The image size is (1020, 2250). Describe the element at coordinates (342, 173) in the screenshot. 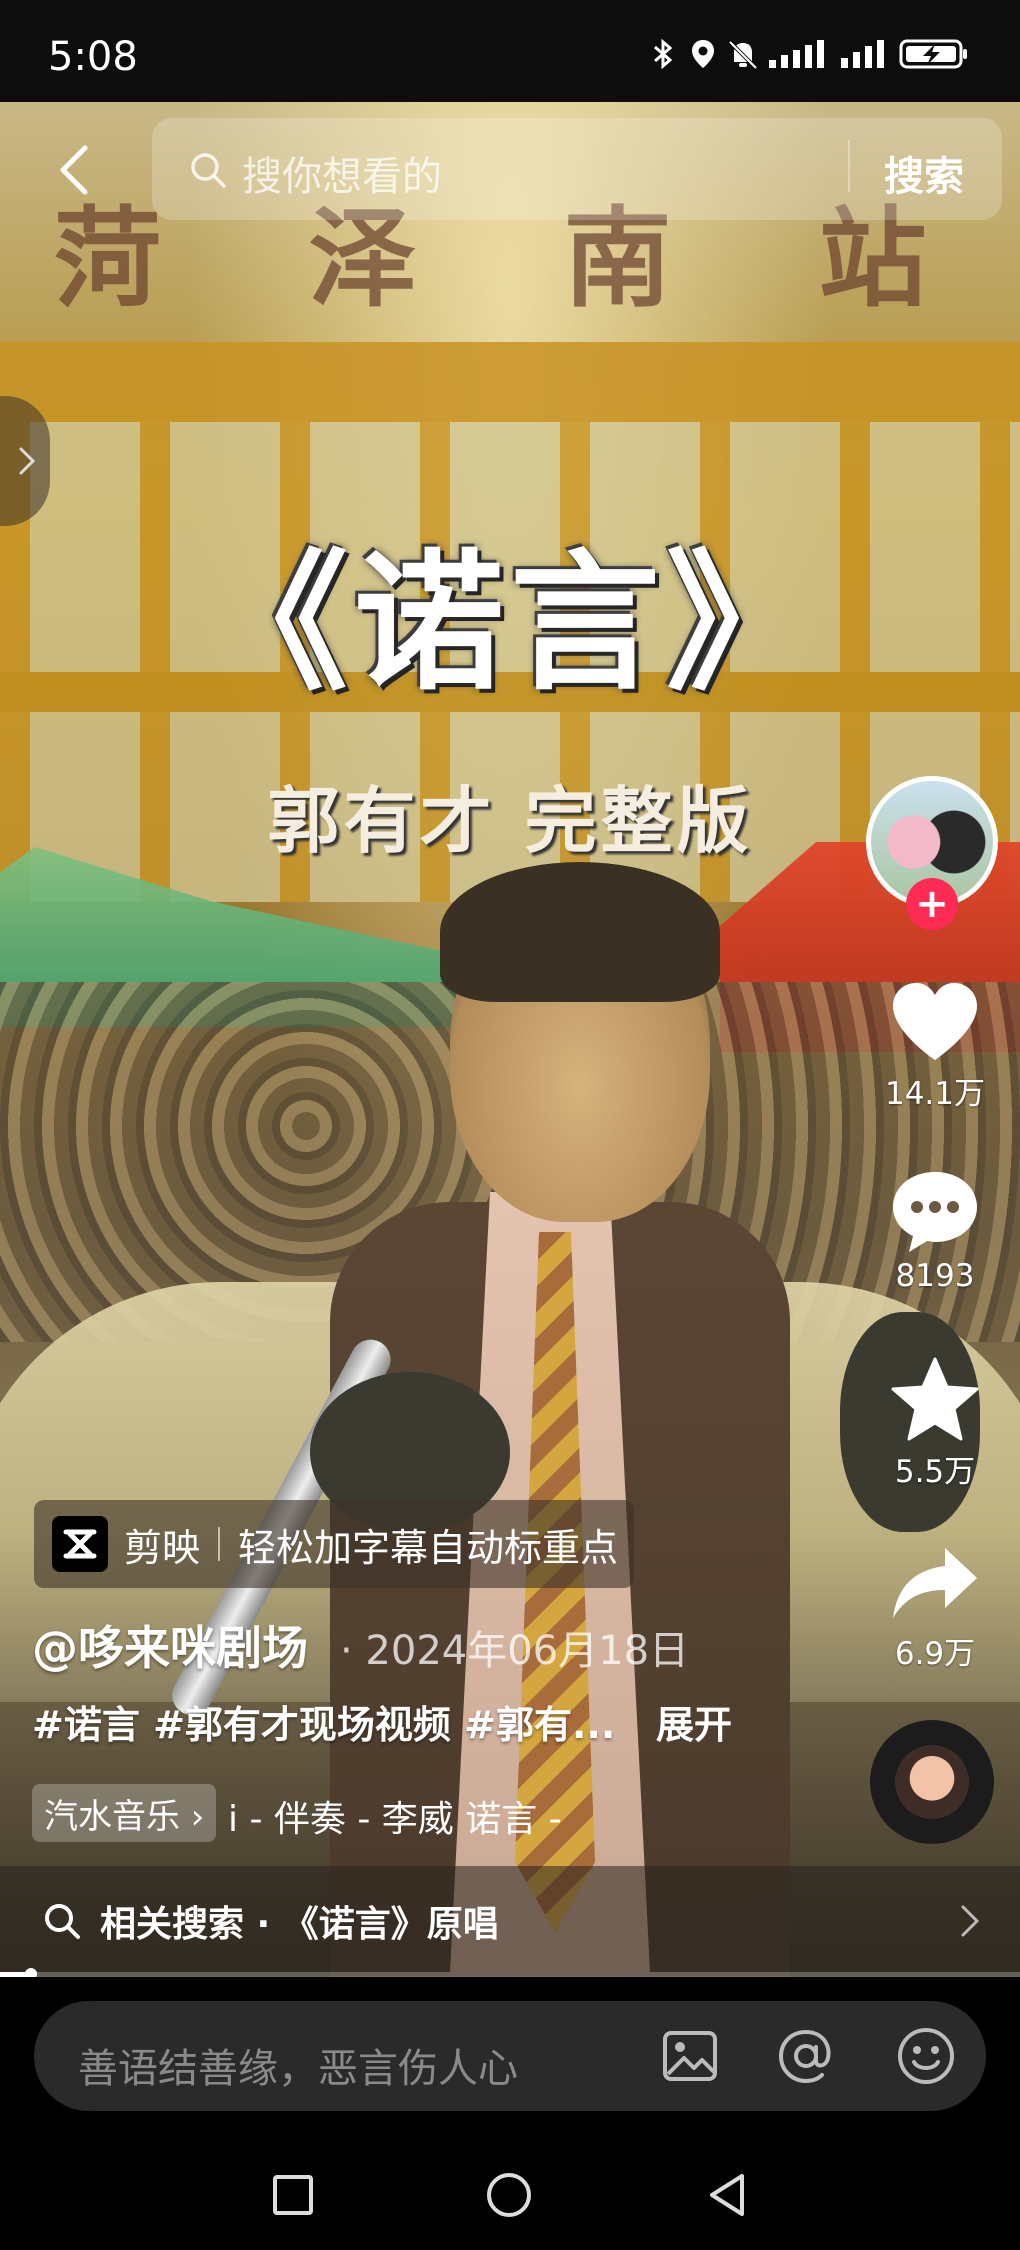

I see `search-input: 搜你想看的` at that location.